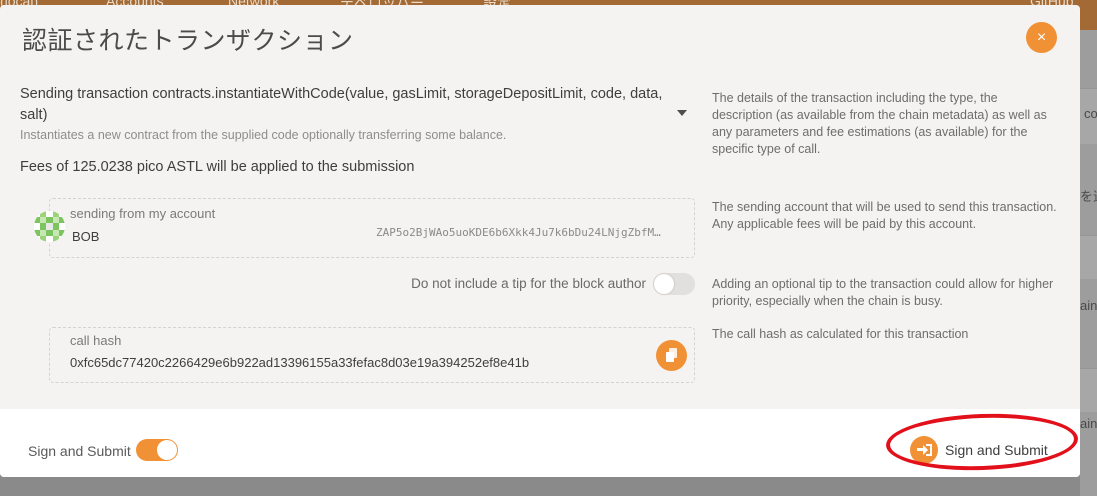 Image resolution: width=1097 pixels, height=496 pixels. Describe the element at coordinates (540, 443) in the screenshot. I see `modal-footer: Sign and Submit Sign and Submit` at that location.